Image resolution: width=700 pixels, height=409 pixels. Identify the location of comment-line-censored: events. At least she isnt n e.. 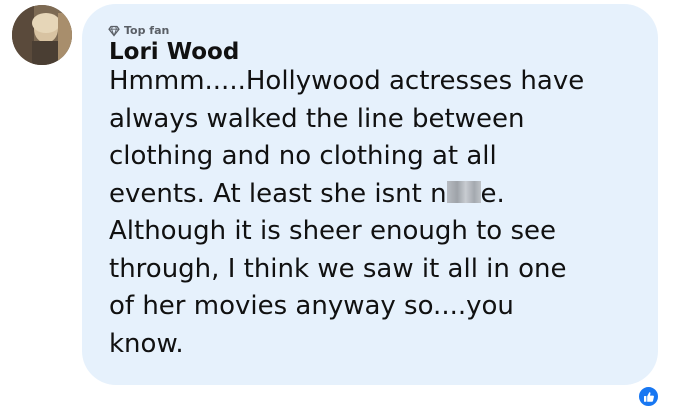
(379, 195).